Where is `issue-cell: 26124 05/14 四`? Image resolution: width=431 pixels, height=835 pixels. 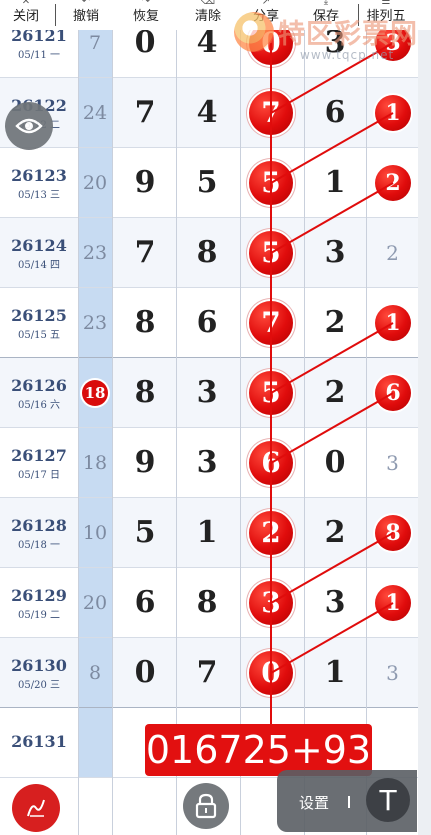
issue-cell: 26124 05/14 四 is located at coordinates (39, 253).